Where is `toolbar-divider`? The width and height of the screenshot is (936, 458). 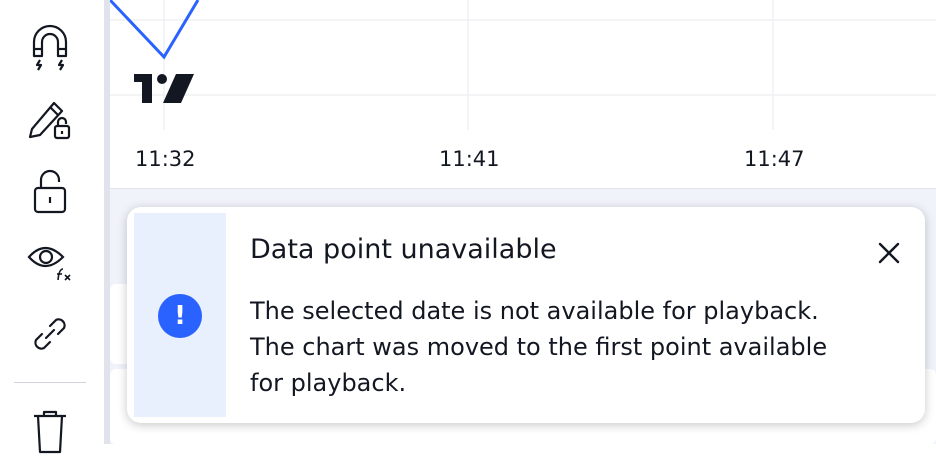 toolbar-divider is located at coordinates (50, 382).